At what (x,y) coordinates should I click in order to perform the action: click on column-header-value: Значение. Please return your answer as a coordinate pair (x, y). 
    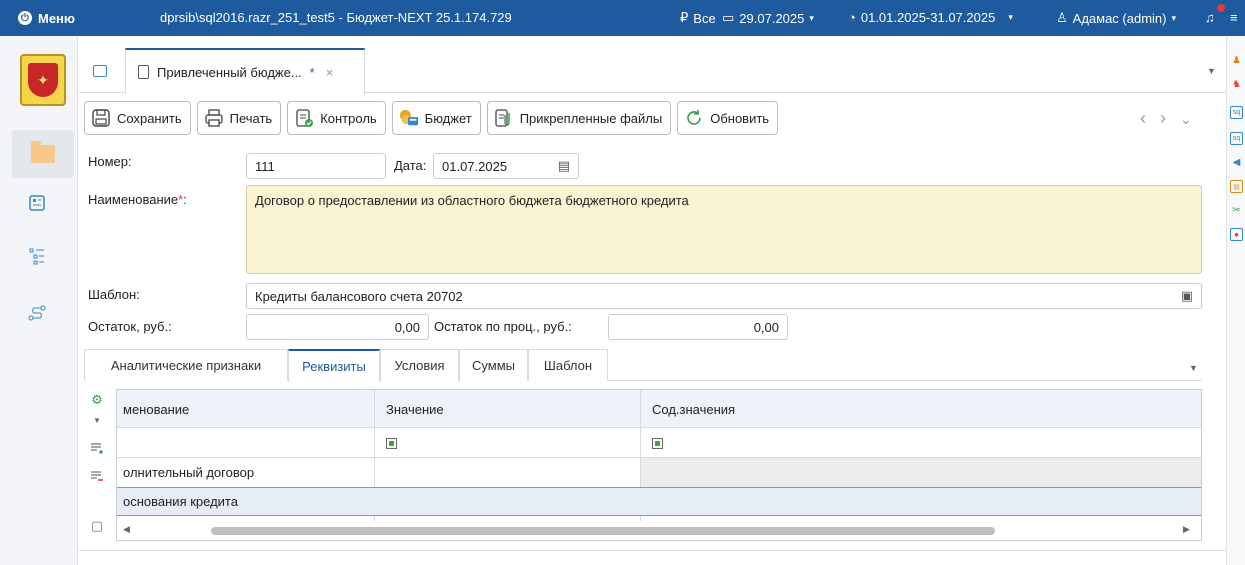
    Looking at the image, I should click on (510, 409).